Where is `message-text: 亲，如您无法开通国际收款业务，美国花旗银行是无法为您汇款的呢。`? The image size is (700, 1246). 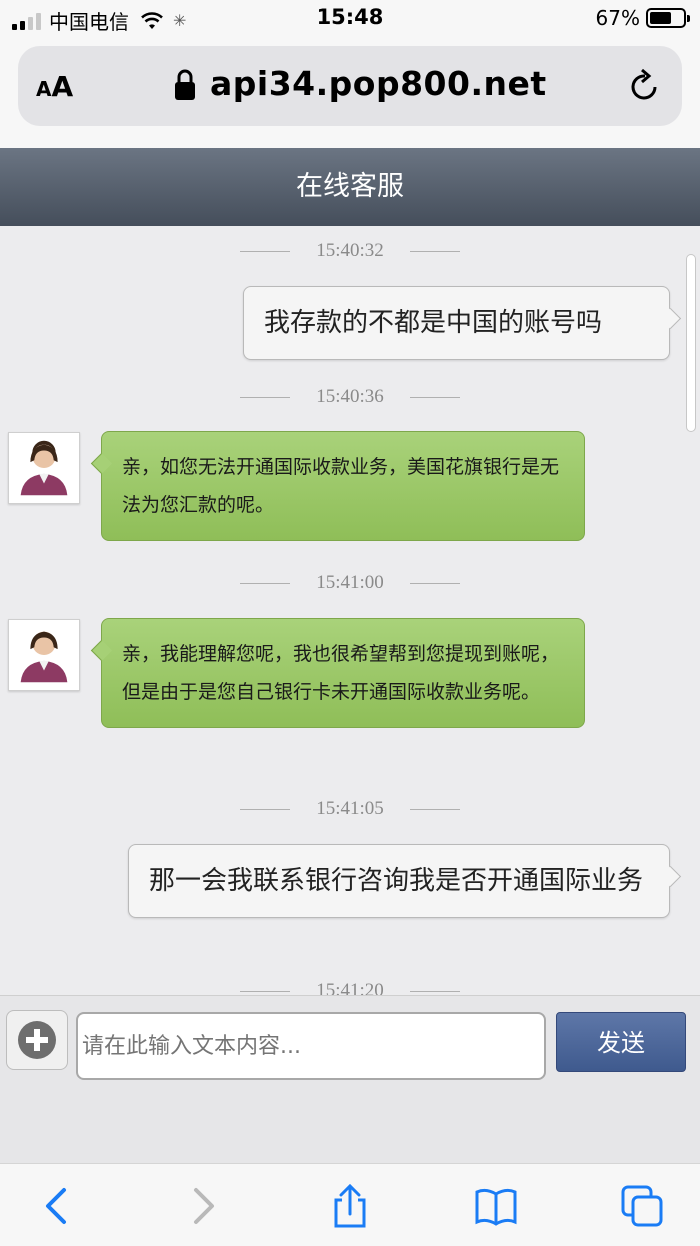 message-text: 亲，如您无法开通国际收款业务，美国花旗银行是无法为您汇款的呢。 is located at coordinates (341, 486).